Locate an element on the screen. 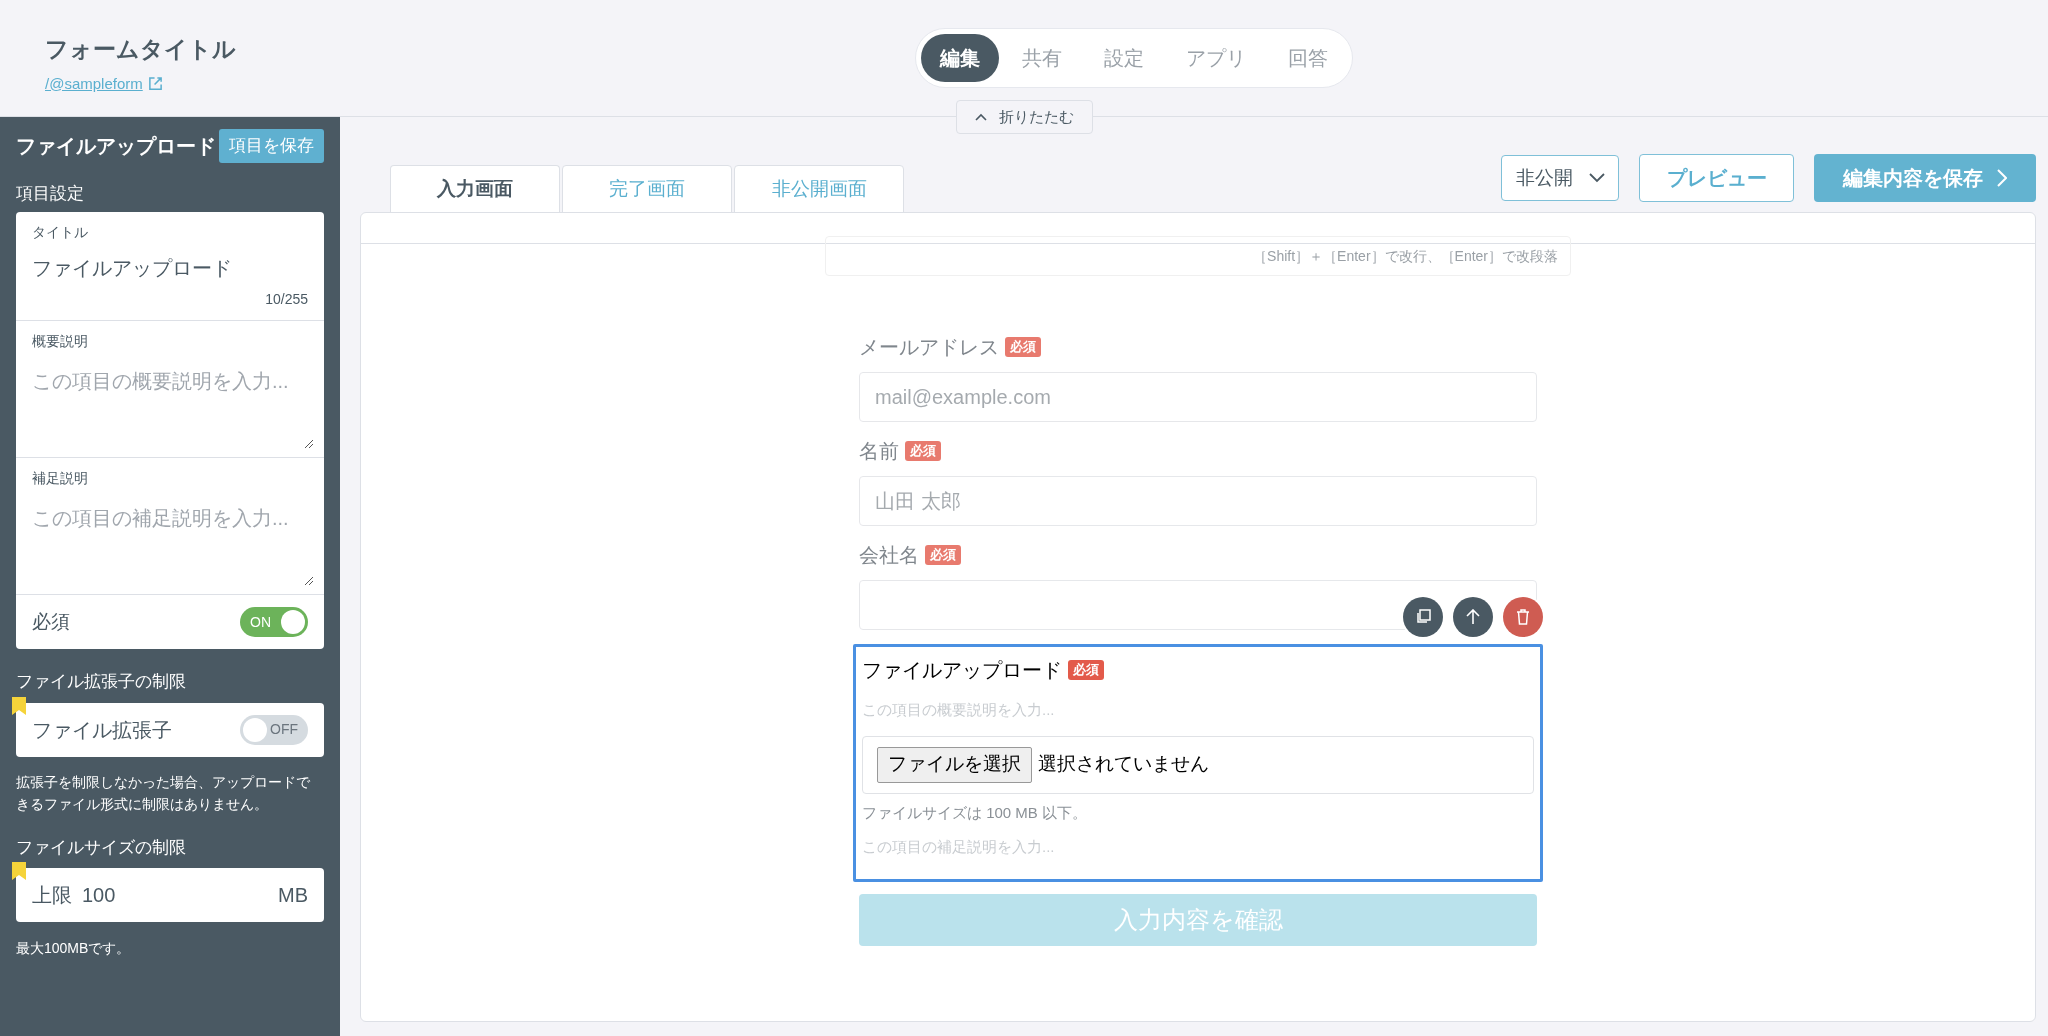  size-hint: ファイルサイズは 100 MB 以下。 is located at coordinates (975, 812).